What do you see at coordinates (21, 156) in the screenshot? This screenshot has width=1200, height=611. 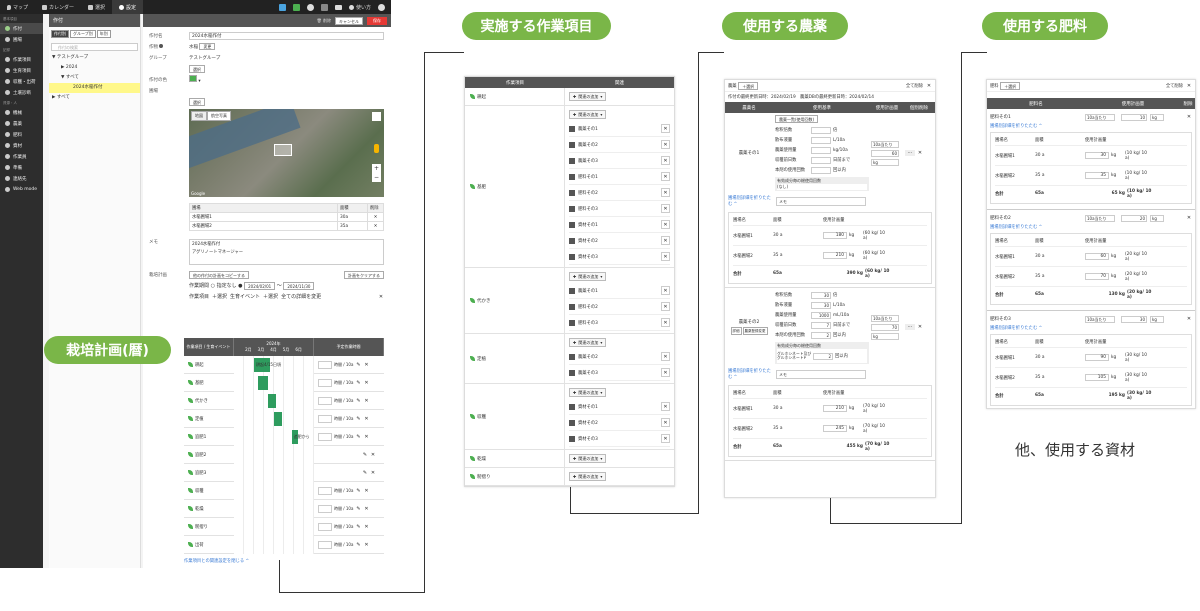 I see `nav-item-worker: 作業員` at bounding box center [21, 156].